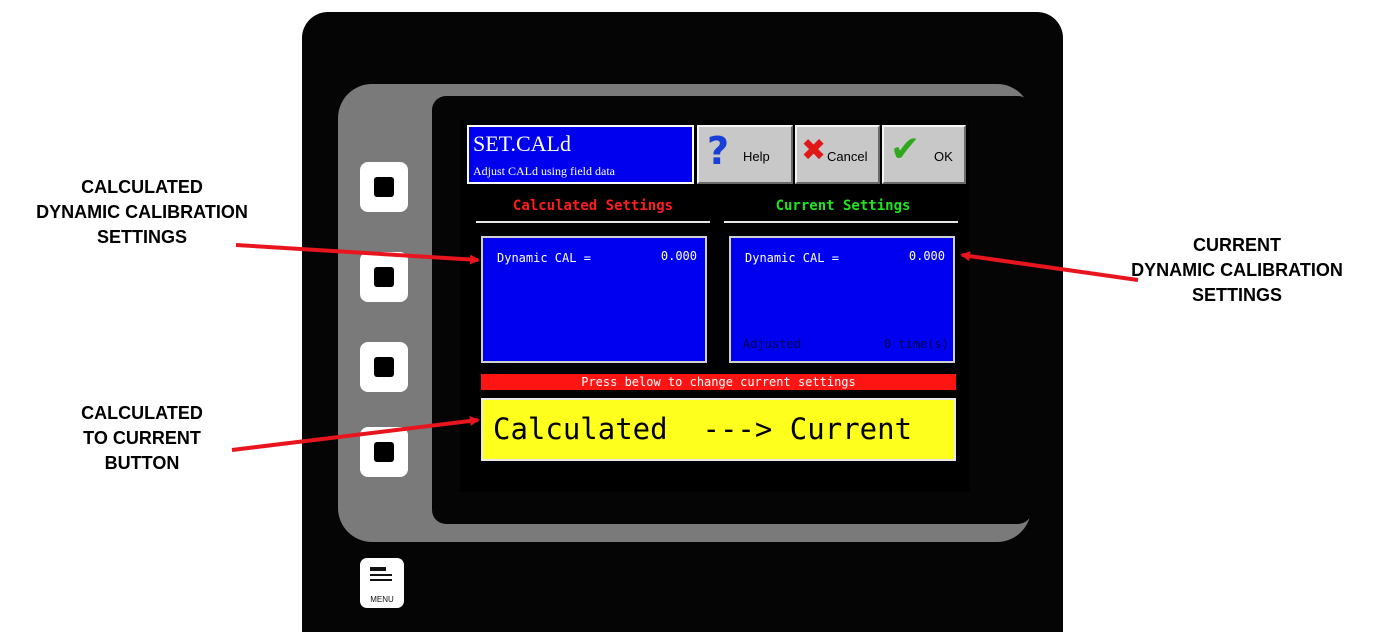  Describe the element at coordinates (1049, 266) in the screenshot. I see `arrow-to-current-panel` at that location.